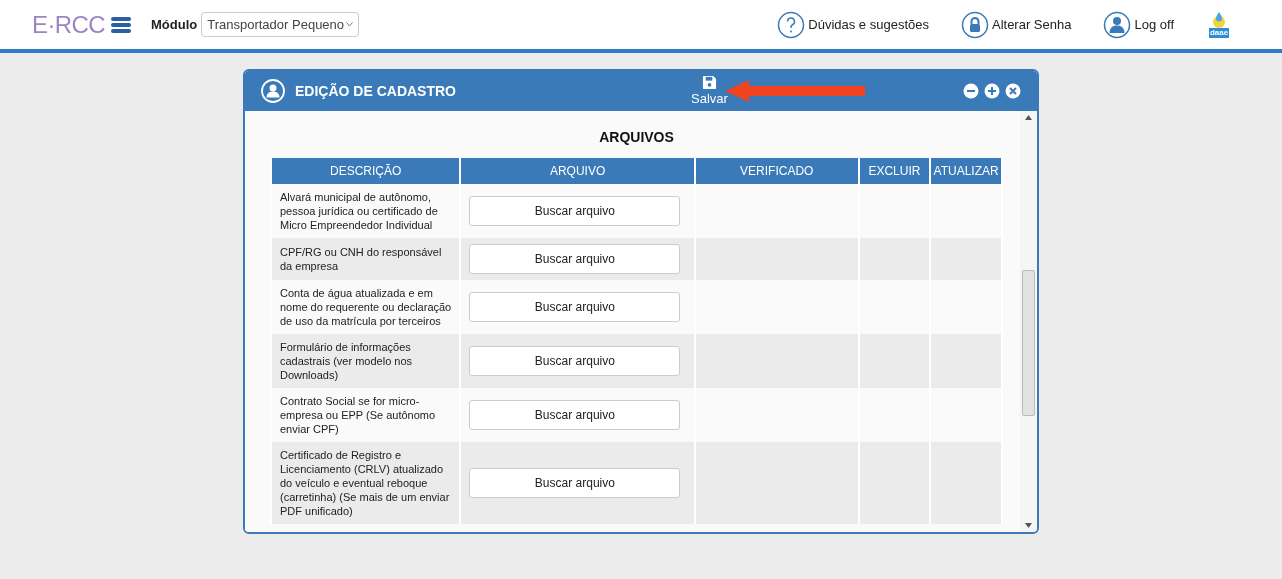  I want to click on column-header: VERIFICADO, so click(776, 171).